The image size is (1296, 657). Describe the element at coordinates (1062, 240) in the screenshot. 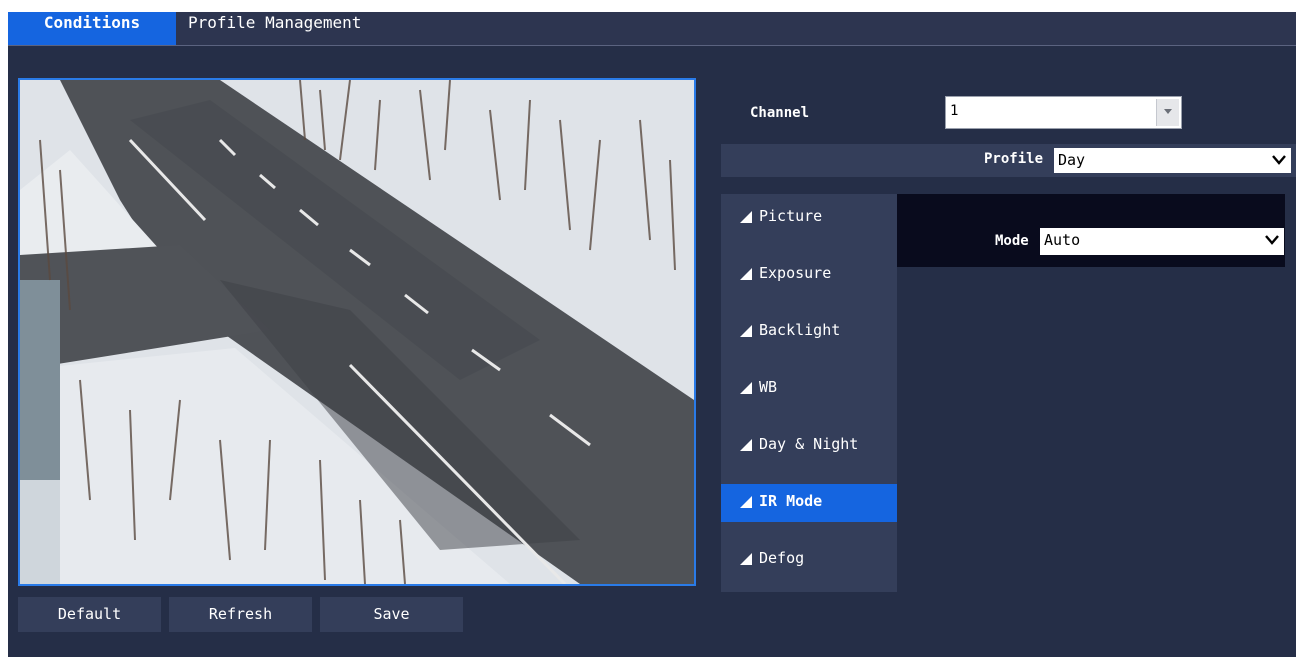

I see `mode-value: Auto` at that location.